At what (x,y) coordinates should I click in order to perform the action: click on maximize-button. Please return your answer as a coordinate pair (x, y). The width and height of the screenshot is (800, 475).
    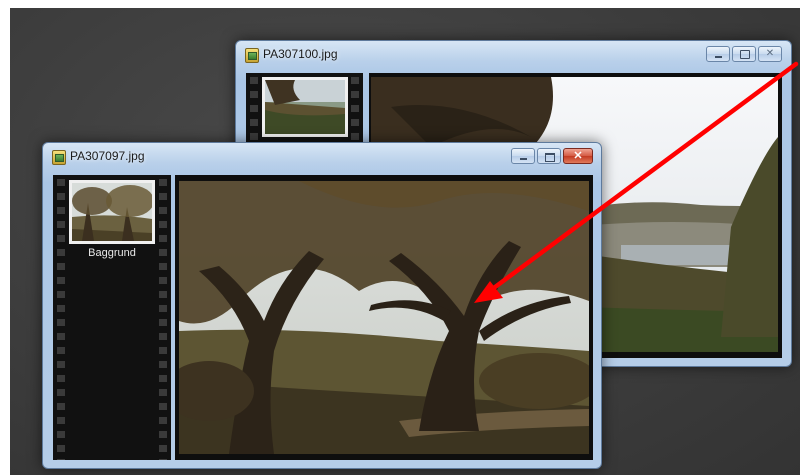
    Looking at the image, I should click on (549, 156).